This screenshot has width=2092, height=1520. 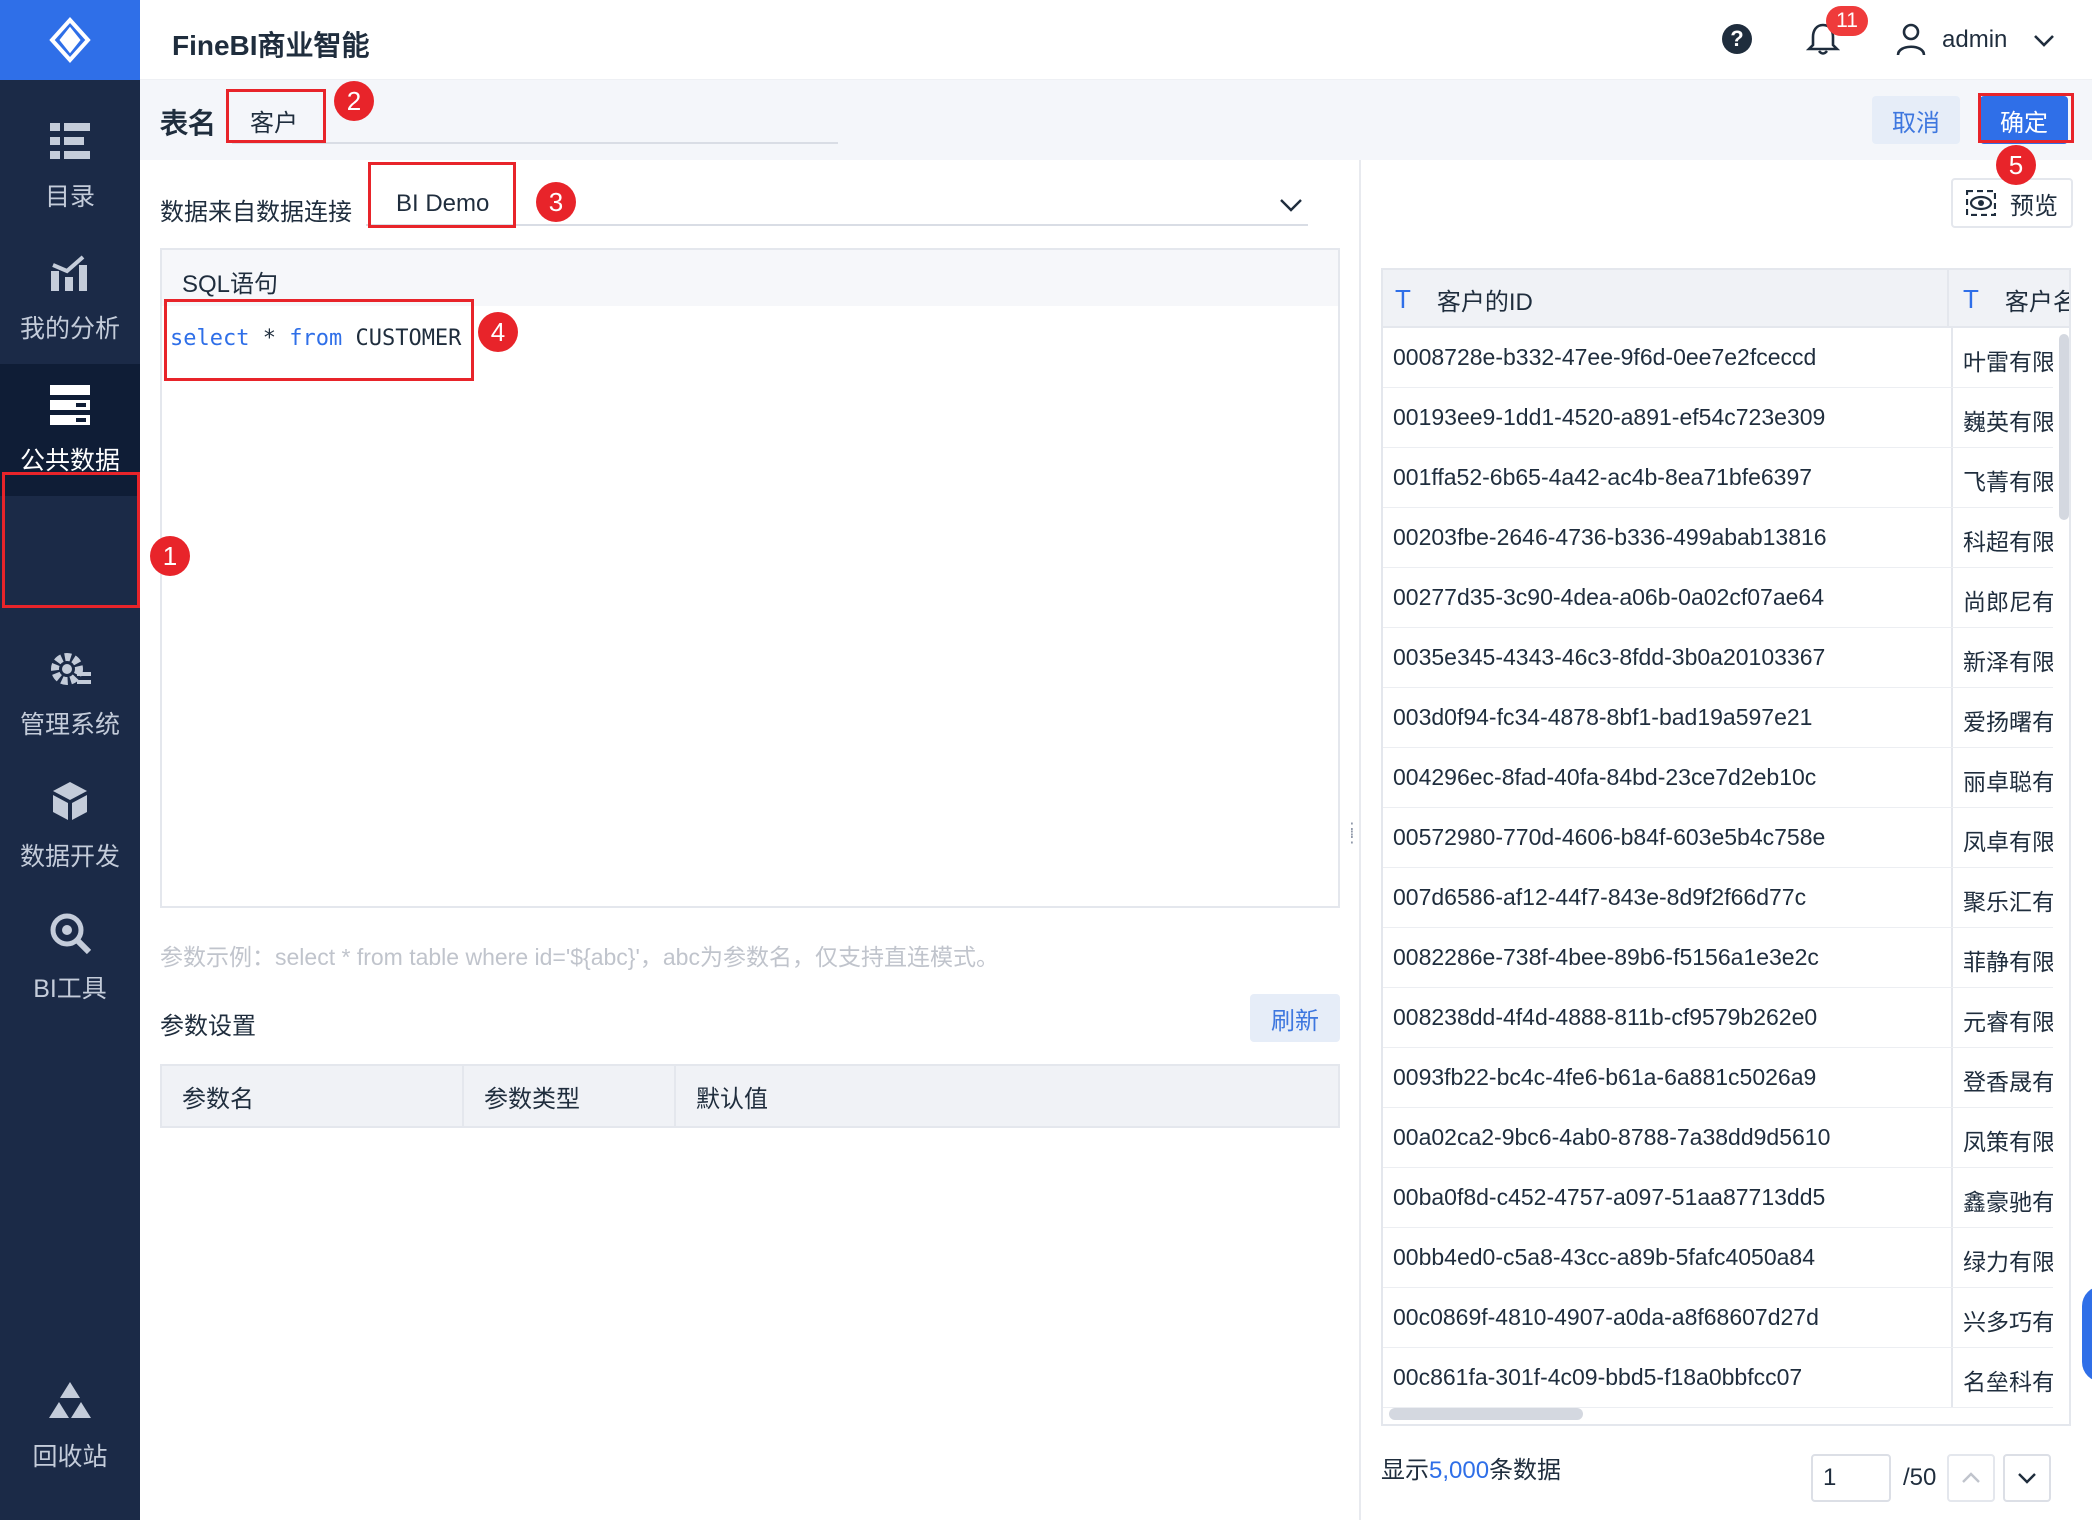 I want to click on app-title: FineBI商业智能, so click(x=271, y=45).